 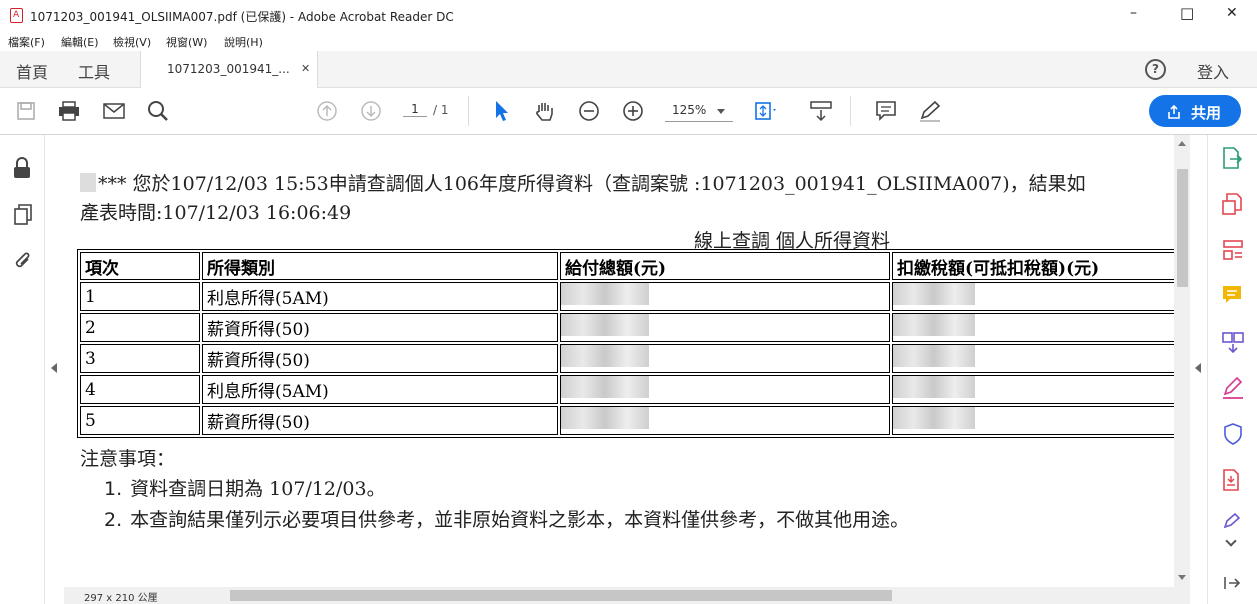 What do you see at coordinates (725, 266) in the screenshot?
I see `header-total-payment: 給付總額(元)` at bounding box center [725, 266].